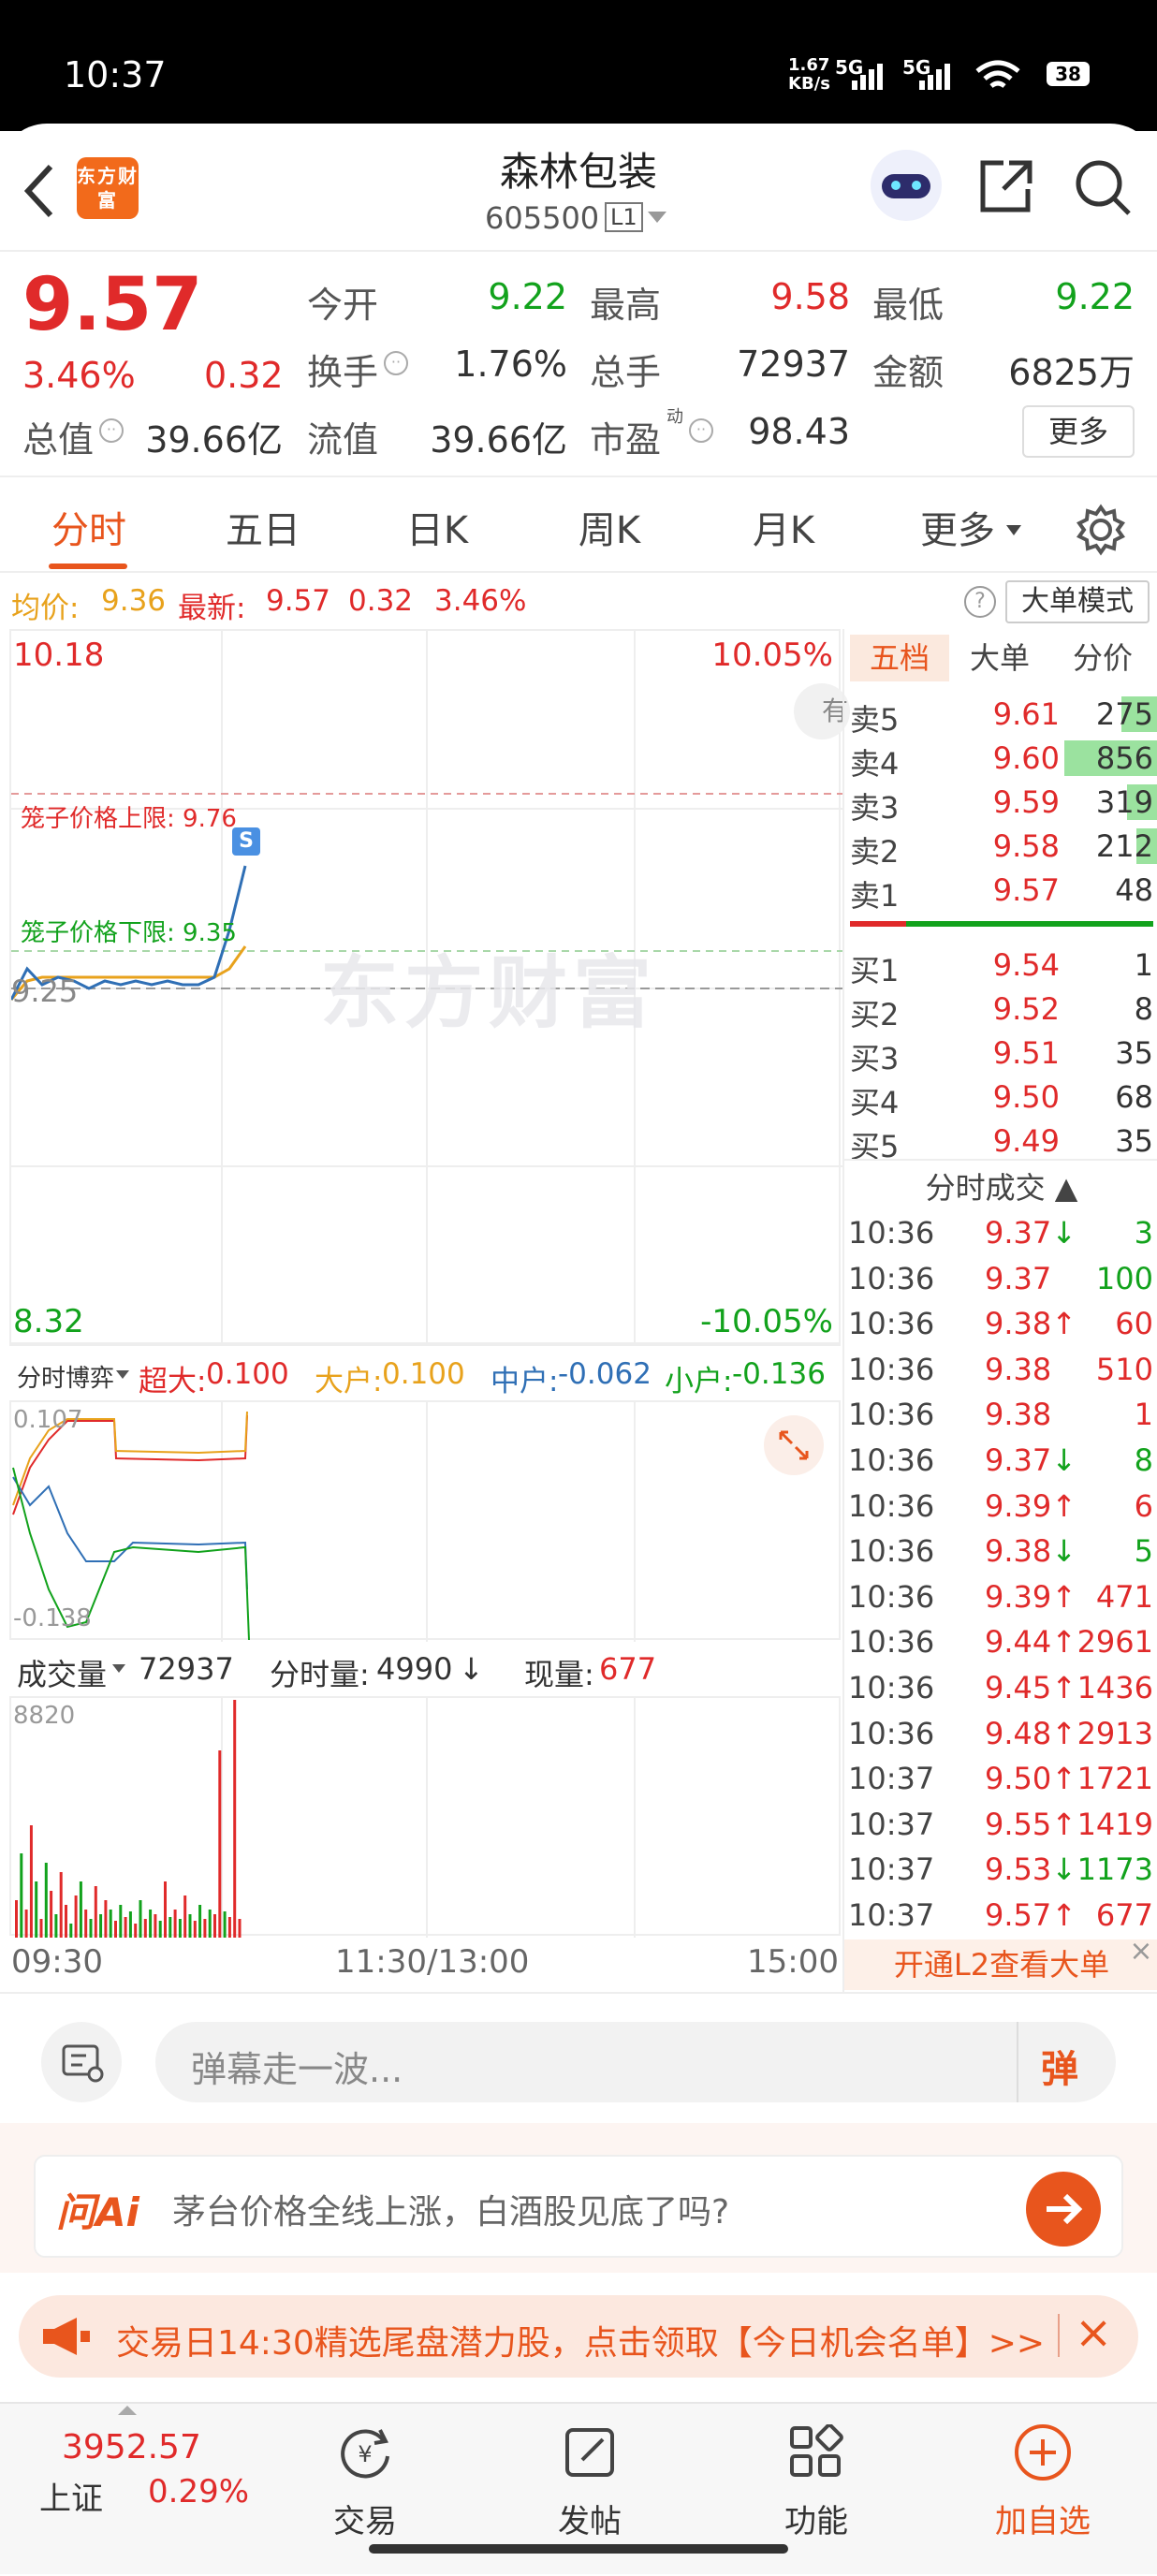 The width and height of the screenshot is (1157, 2576). I want to click on ask-qty: 319, so click(1124, 802).